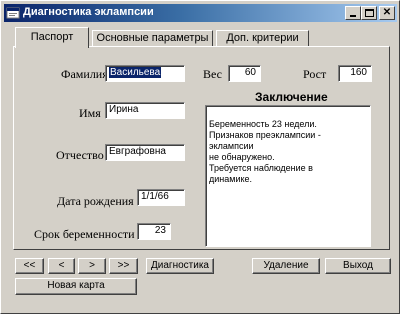 This screenshot has width=400, height=314. Describe the element at coordinates (76, 286) in the screenshot. I see `new-card-button: Новая карта` at that location.